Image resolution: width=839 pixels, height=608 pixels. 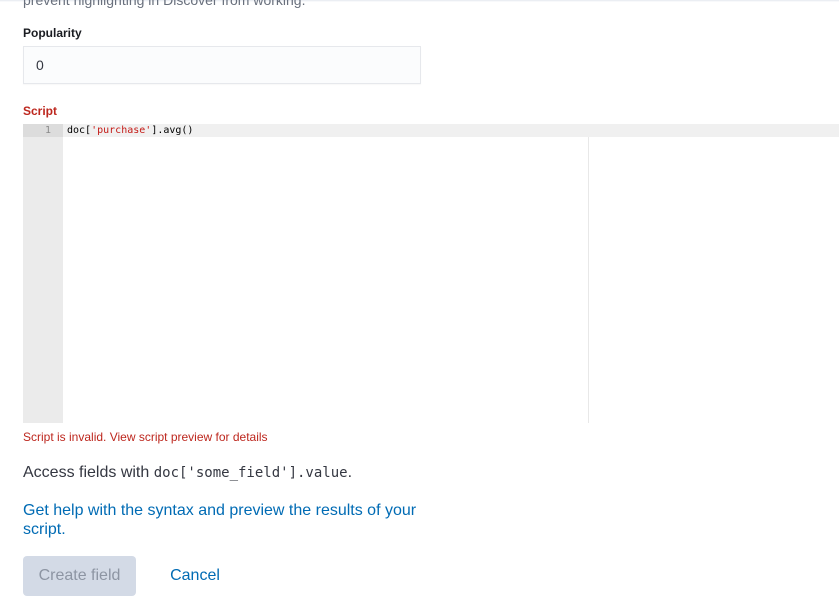 What do you see at coordinates (43, 130) in the screenshot?
I see `active-gutter-cell: 1` at bounding box center [43, 130].